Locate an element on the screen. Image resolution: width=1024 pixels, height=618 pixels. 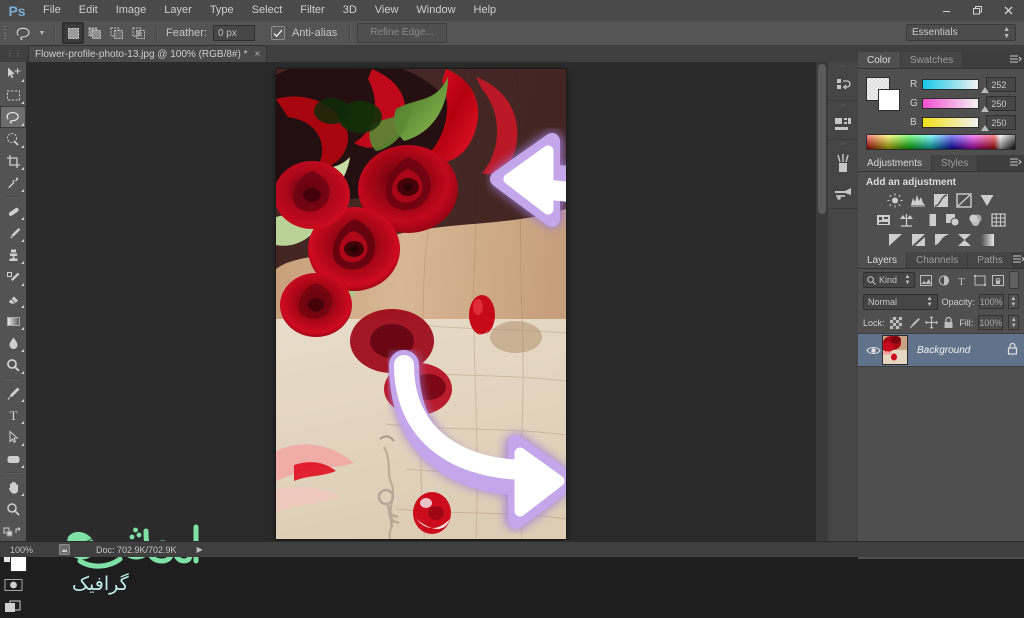
channel-mixer-icon is located at coordinates (976, 220).